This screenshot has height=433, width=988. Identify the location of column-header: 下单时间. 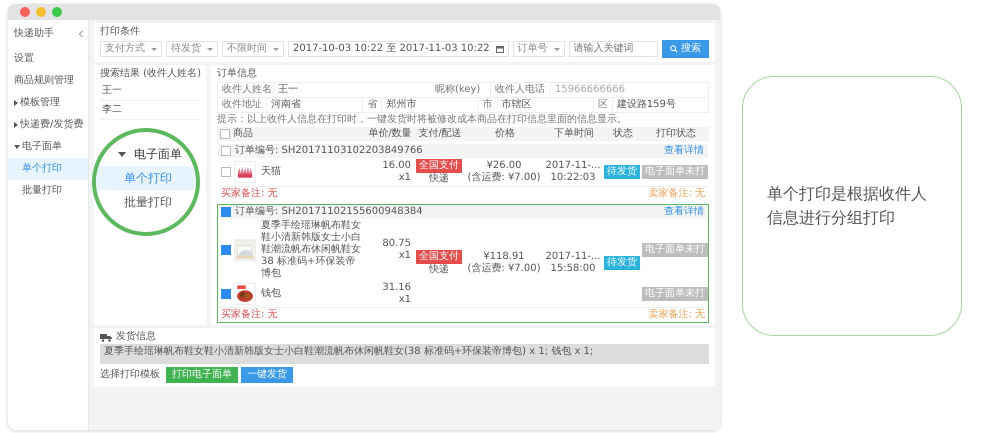
(574, 134).